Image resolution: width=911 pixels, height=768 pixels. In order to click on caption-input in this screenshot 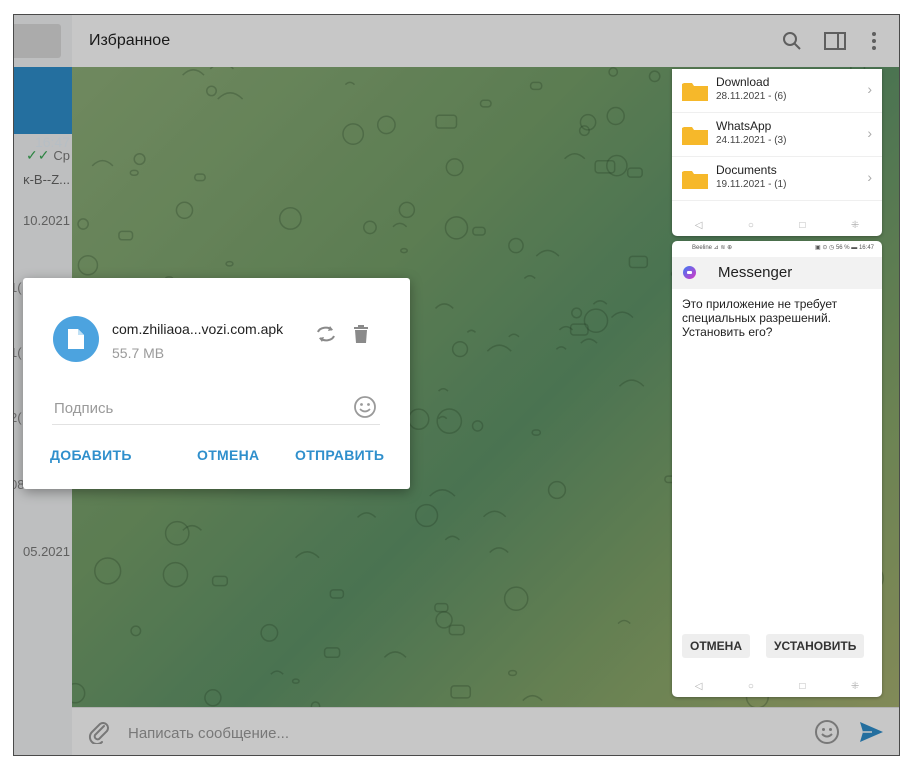, I will do `click(199, 408)`.